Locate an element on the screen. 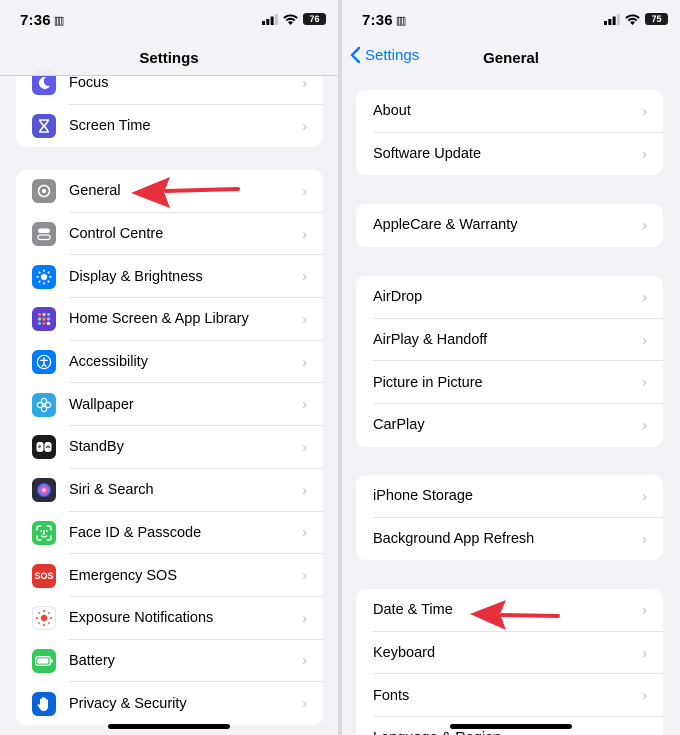 The height and width of the screenshot is (735, 680). general-row-label: Background App Refresh is located at coordinates (454, 539).